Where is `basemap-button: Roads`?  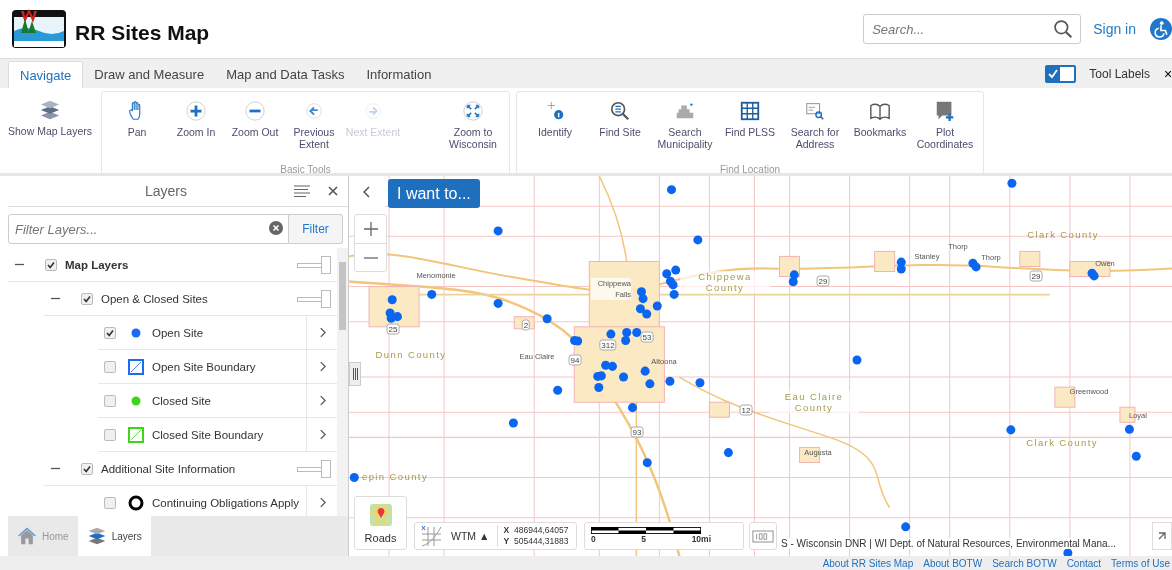 basemap-button: Roads is located at coordinates (380, 523).